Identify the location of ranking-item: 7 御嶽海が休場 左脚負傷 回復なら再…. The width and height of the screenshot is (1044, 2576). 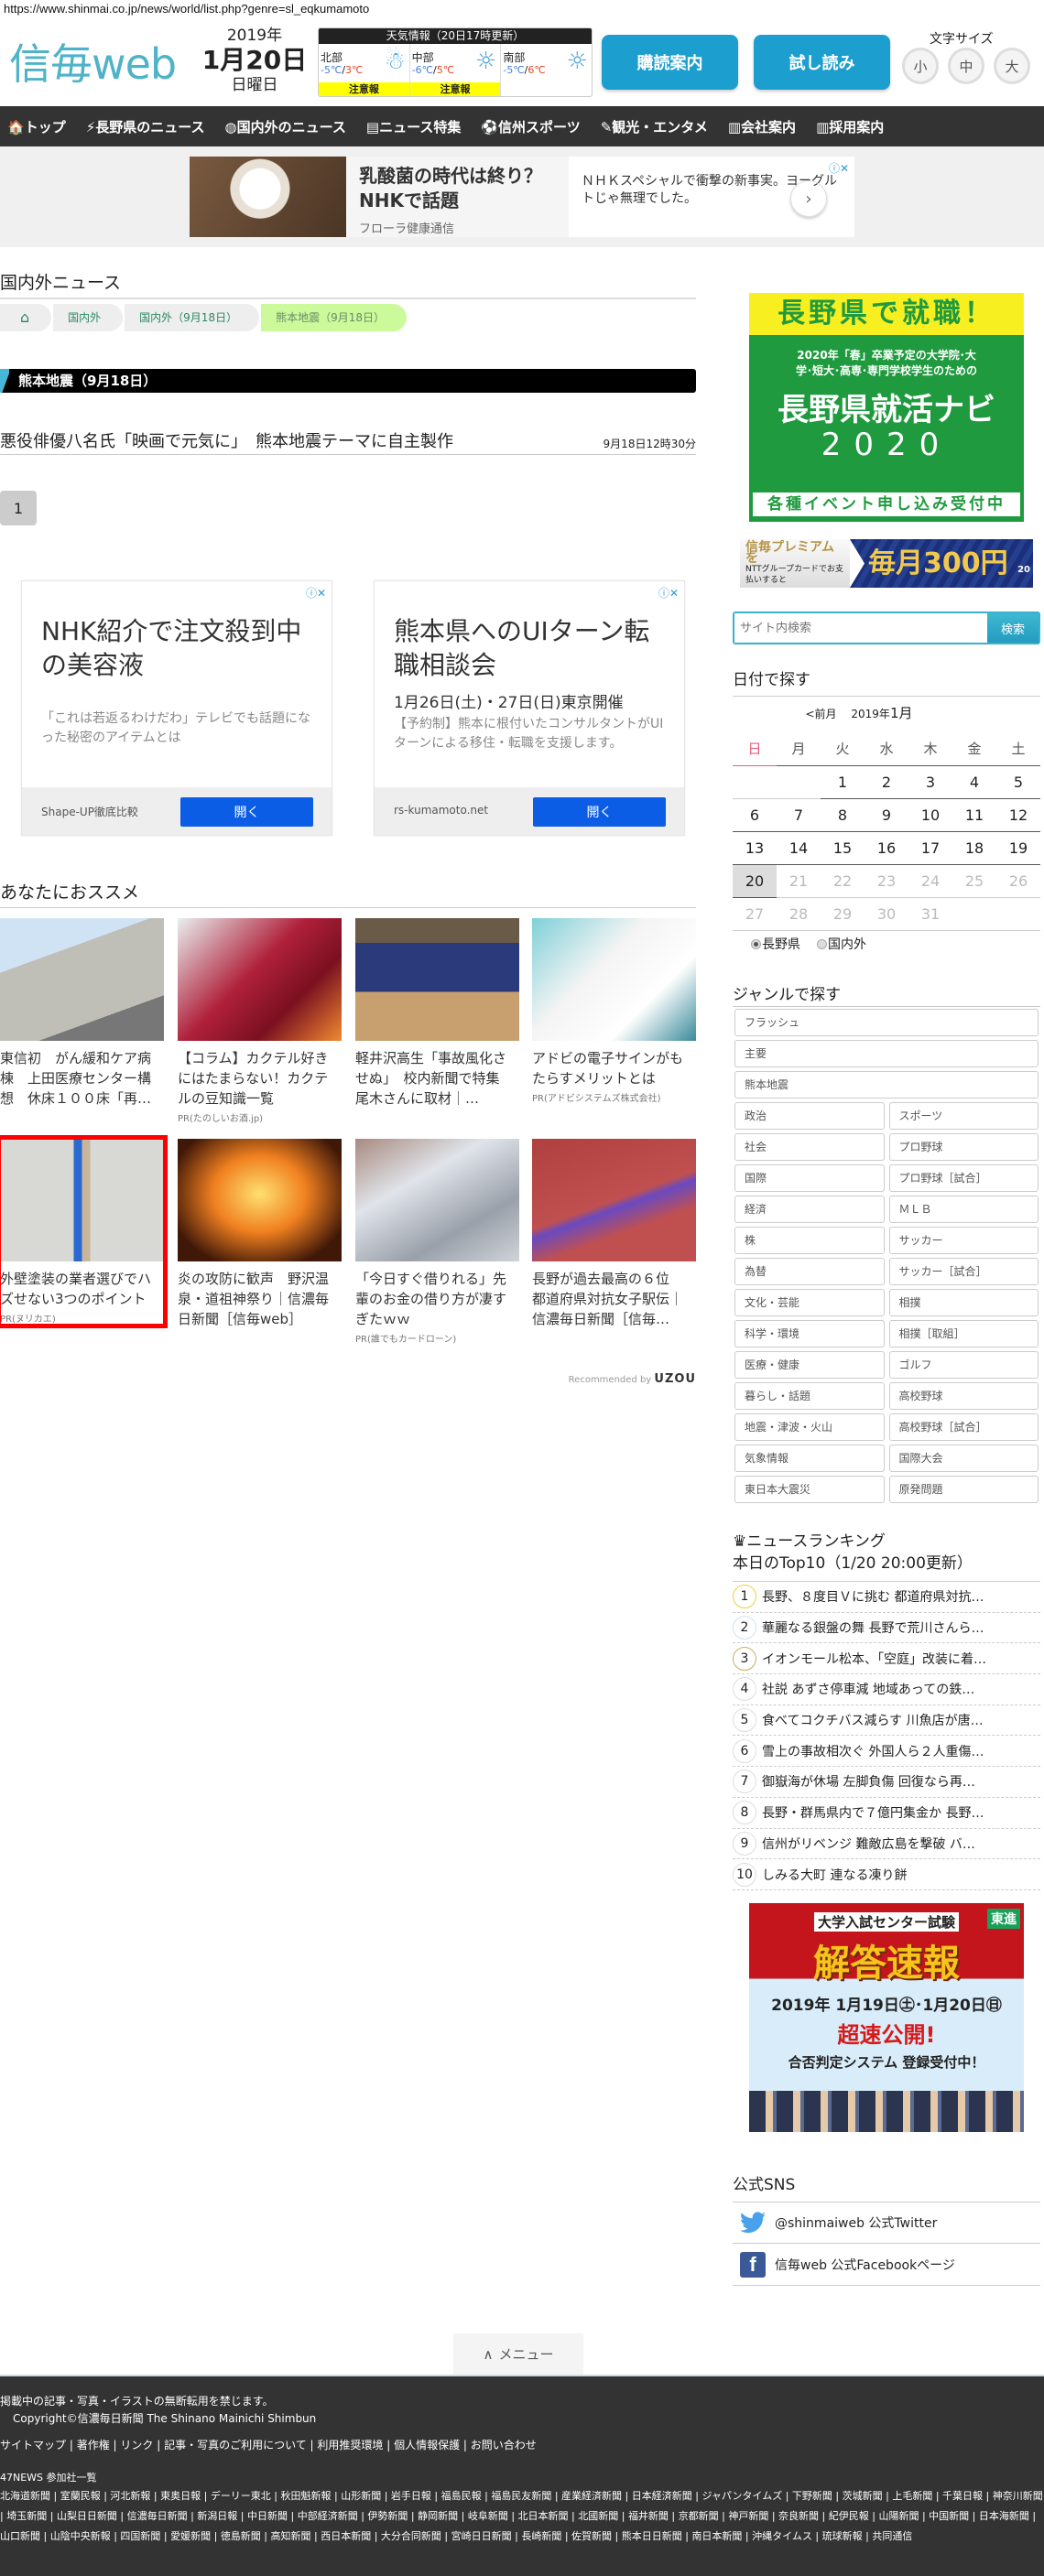
(887, 1783).